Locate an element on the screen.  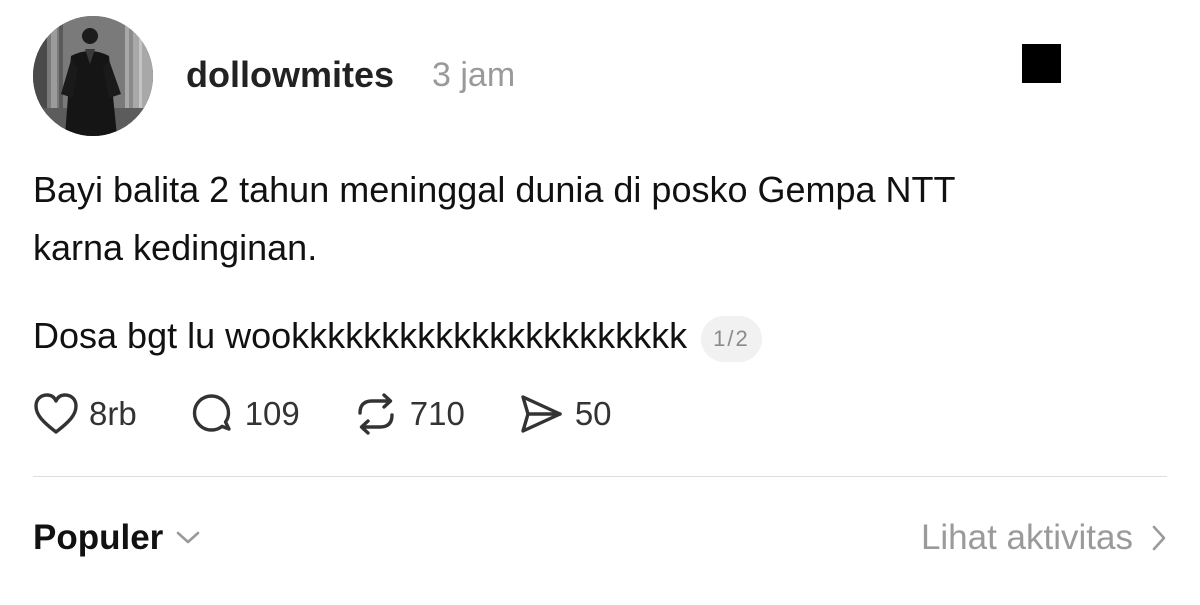
view-activity-link: Lihat aktivitas is located at coordinates (1044, 538).